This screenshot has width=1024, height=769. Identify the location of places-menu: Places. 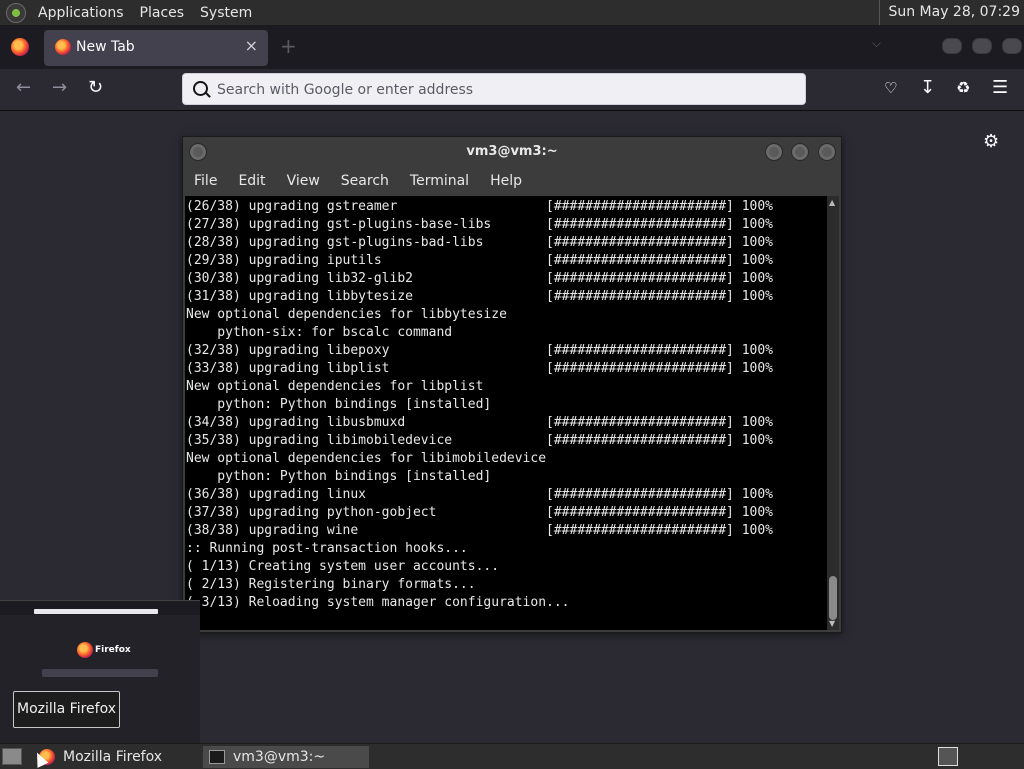
(162, 13).